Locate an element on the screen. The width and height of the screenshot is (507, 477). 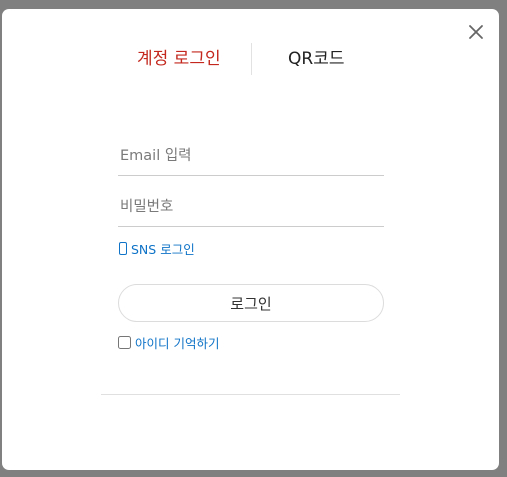
tab-account-login: 계정 로그인 is located at coordinates (179, 59).